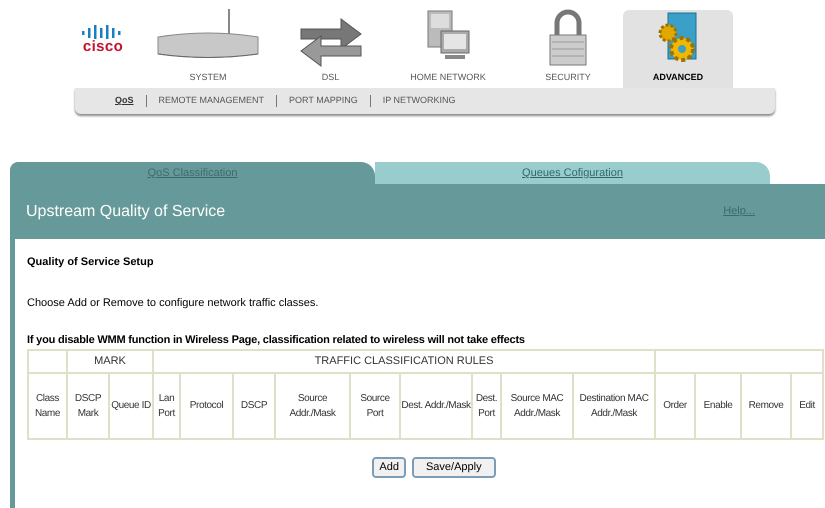 The image size is (825, 508). Describe the element at coordinates (572, 173) in the screenshot. I see `tab: Queues Cofiguration` at that location.